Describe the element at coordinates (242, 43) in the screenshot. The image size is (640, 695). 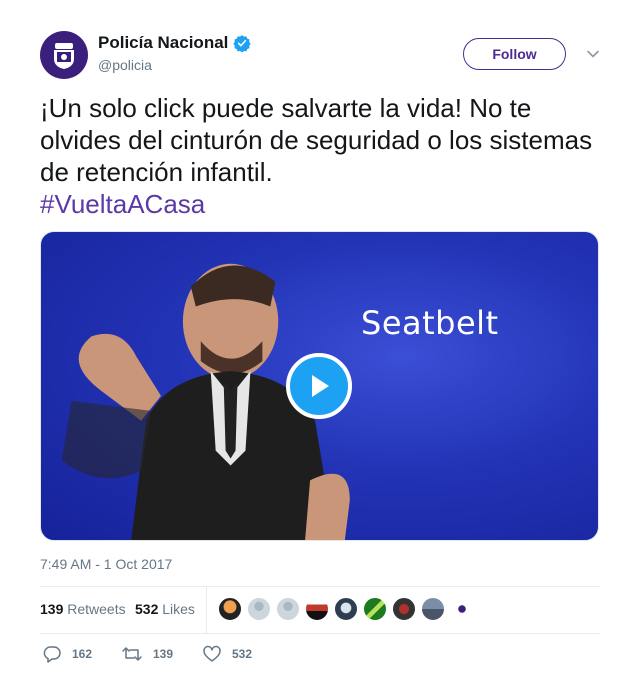
I see `verified-badge-icon` at that location.